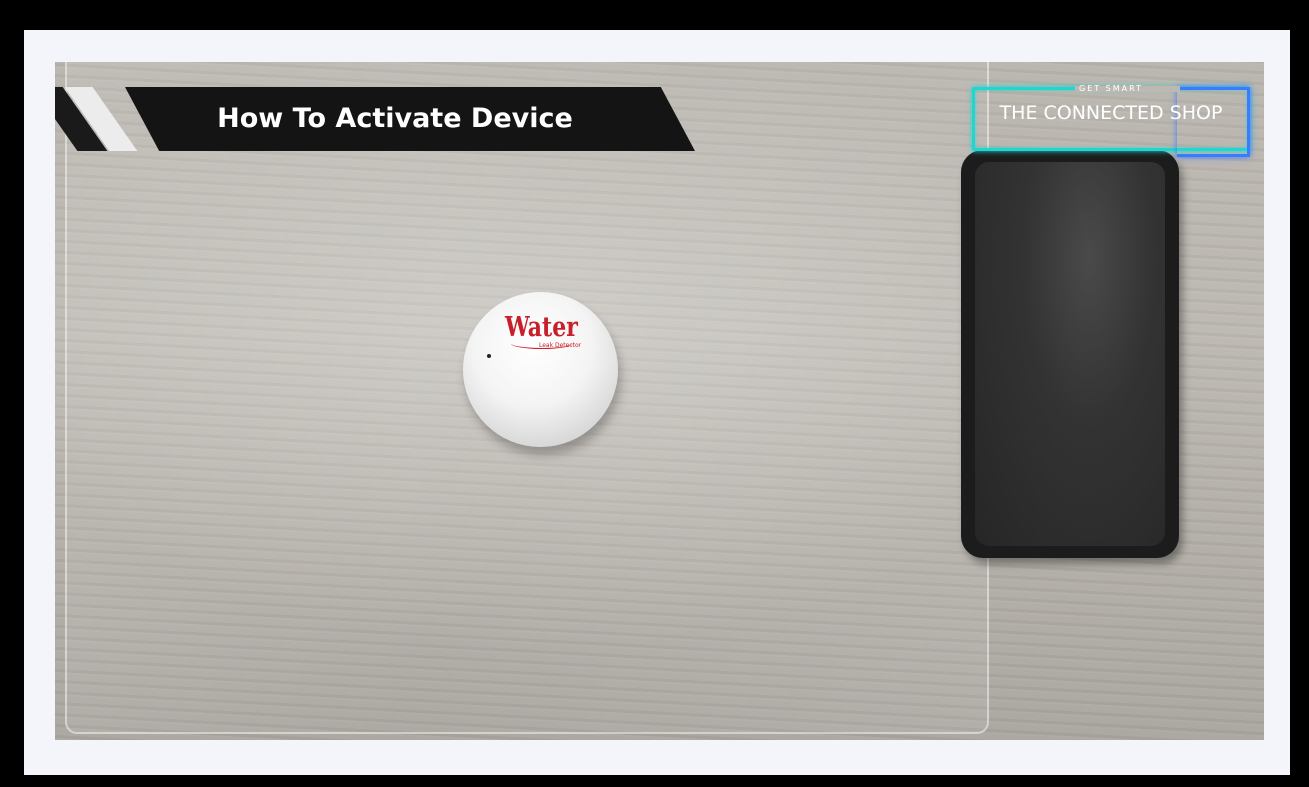 The width and height of the screenshot is (1309, 787). Describe the element at coordinates (560, 345) in the screenshot. I see `sensor-sublabel: Leak Detector` at that location.